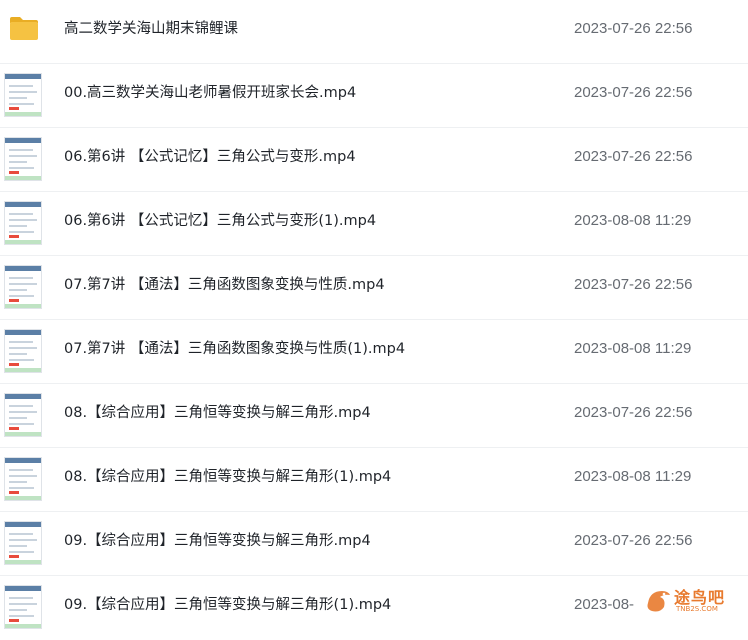  Describe the element at coordinates (227, 480) in the screenshot. I see `file-name: 08.【综合应用】三角恒等变换与解三角形(1).mp4` at that location.